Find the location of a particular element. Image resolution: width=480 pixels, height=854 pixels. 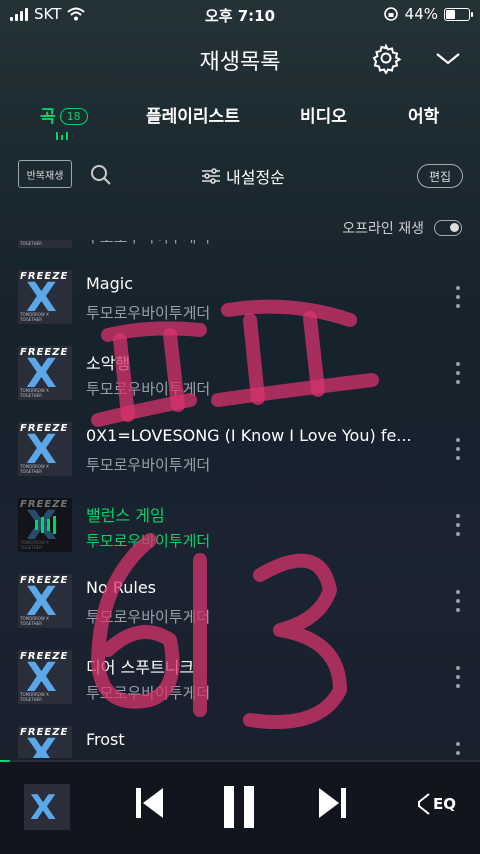

tab-songs: 곡 18 is located at coordinates (64, 114).